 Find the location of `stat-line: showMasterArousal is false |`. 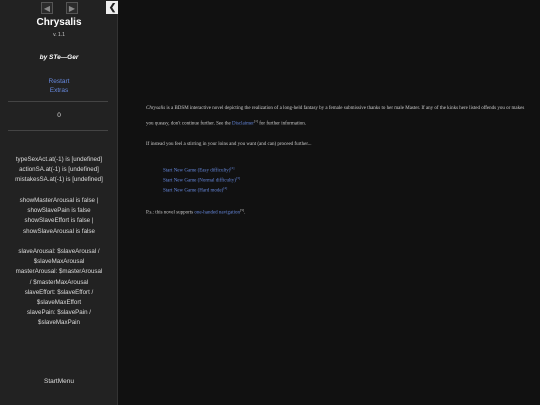

stat-line: showMasterArousal is false | is located at coordinates (59, 200).